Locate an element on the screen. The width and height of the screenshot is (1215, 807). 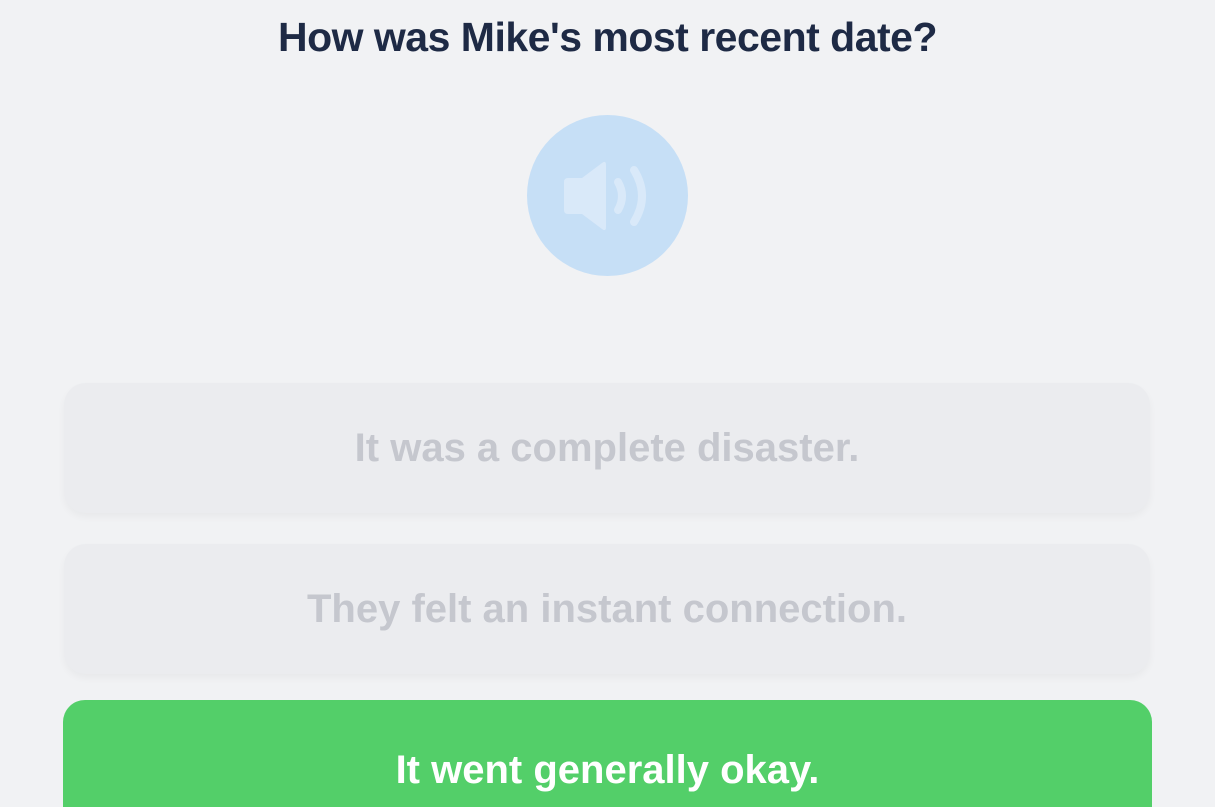
play-audio-button is located at coordinates (607, 195).